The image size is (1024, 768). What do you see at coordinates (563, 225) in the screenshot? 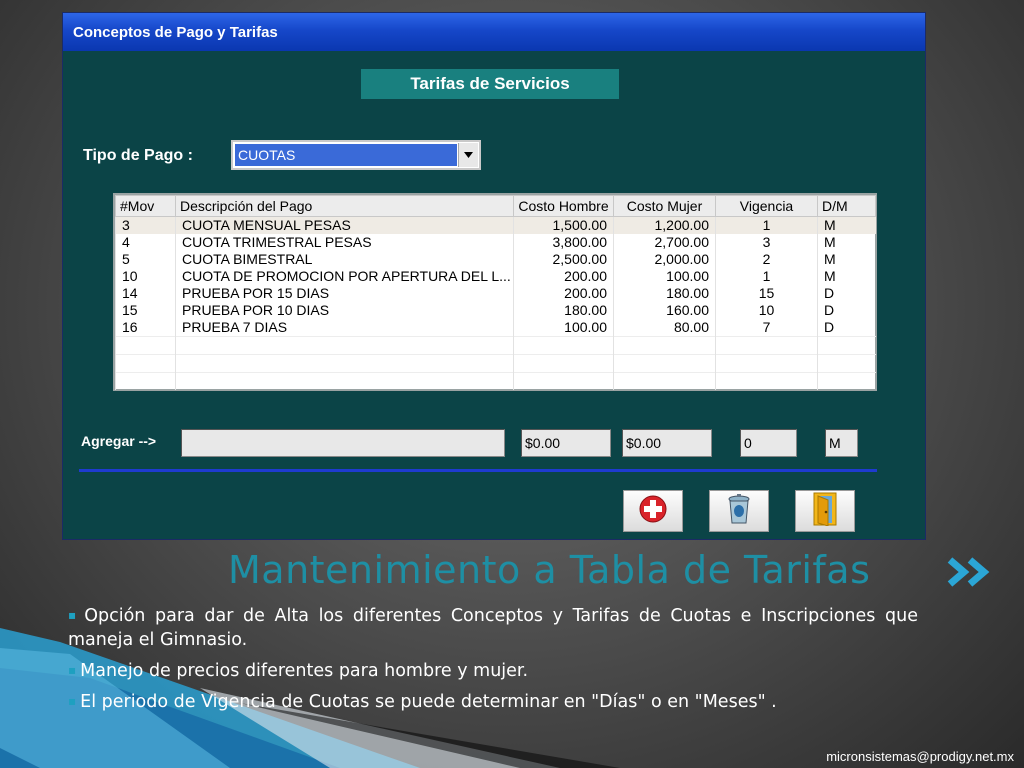
I see `table-cell: 1,500.00` at bounding box center [563, 225].